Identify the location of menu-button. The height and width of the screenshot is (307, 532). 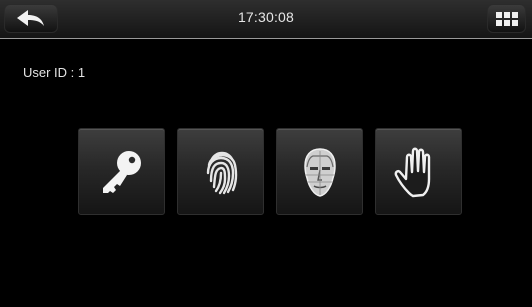
(506, 18).